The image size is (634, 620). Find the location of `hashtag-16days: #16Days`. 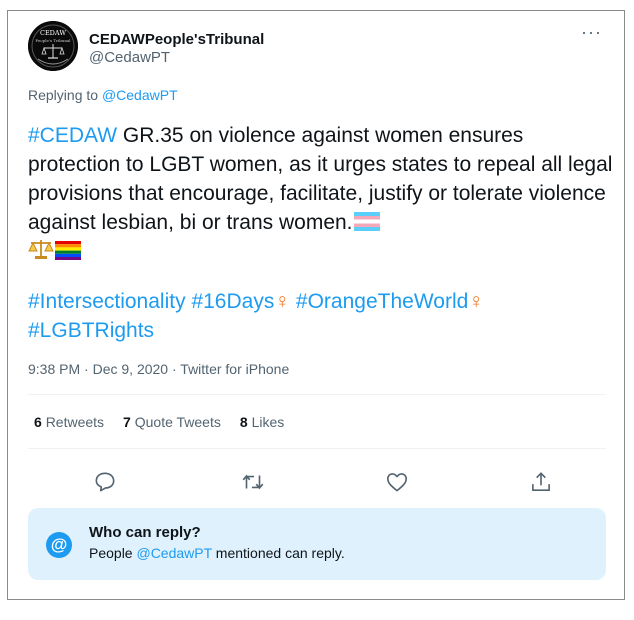

hashtag-16days: #16Days is located at coordinates (232, 301).